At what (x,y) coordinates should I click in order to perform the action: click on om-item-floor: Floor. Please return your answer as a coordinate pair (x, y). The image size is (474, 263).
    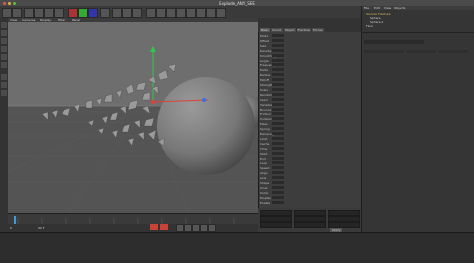
    Looking at the image, I should click on (369, 26).